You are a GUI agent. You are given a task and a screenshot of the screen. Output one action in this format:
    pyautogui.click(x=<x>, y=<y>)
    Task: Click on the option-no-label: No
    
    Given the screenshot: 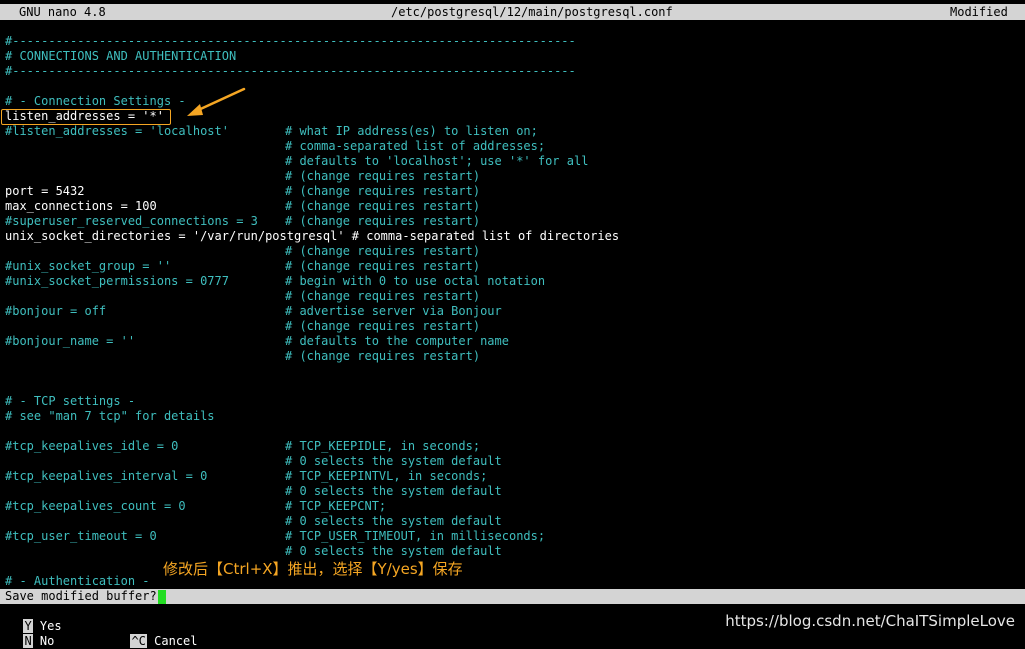 What is the action you would take?
    pyautogui.click(x=47, y=641)
    